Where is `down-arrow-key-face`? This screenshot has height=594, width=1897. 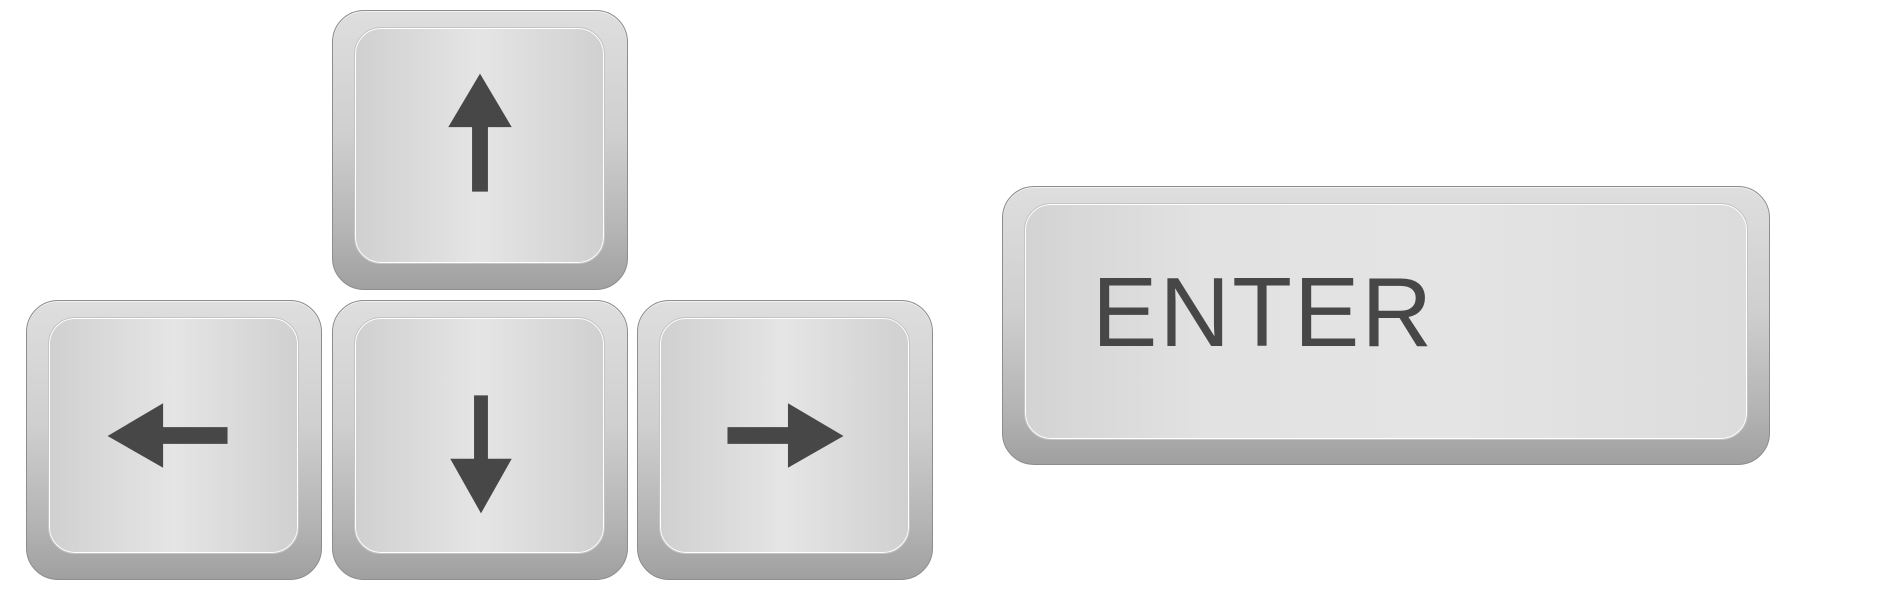
down-arrow-key-face is located at coordinates (479, 435).